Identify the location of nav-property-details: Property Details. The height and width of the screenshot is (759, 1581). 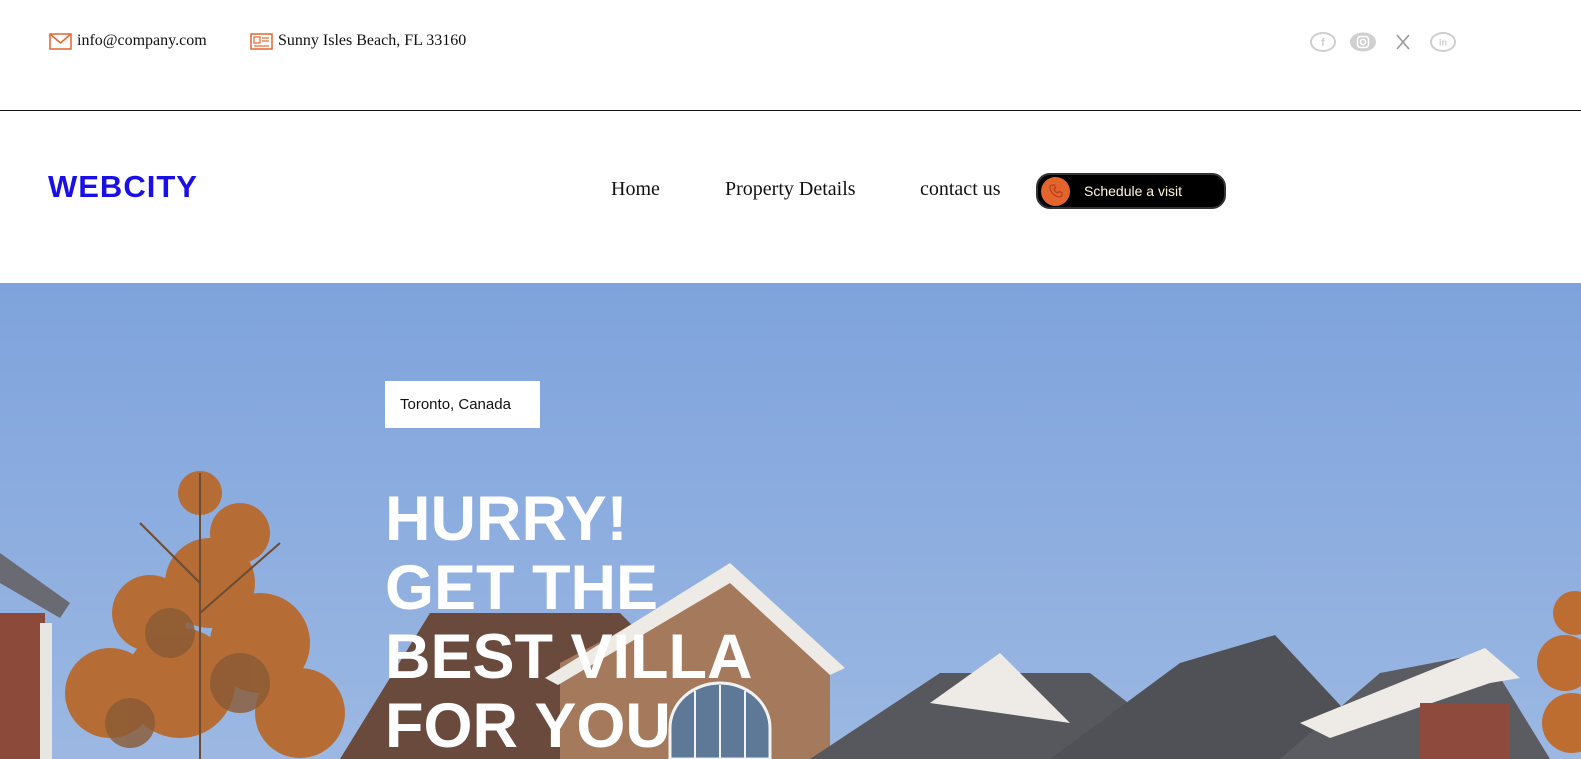
(790, 189).